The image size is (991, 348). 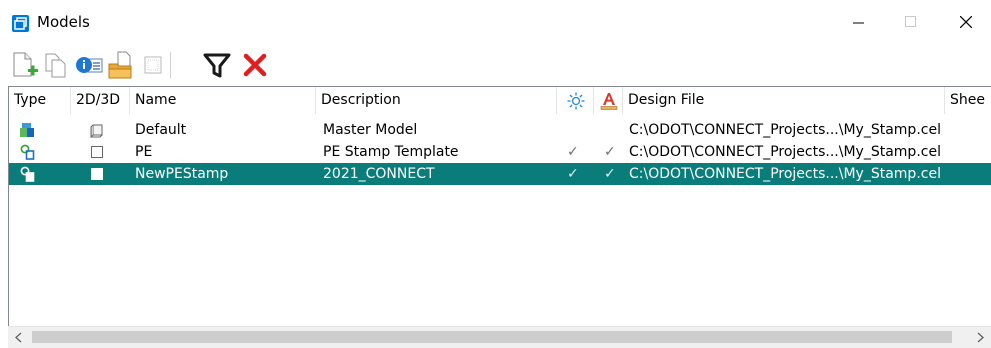 I want to click on disabled-button, so click(x=153, y=65).